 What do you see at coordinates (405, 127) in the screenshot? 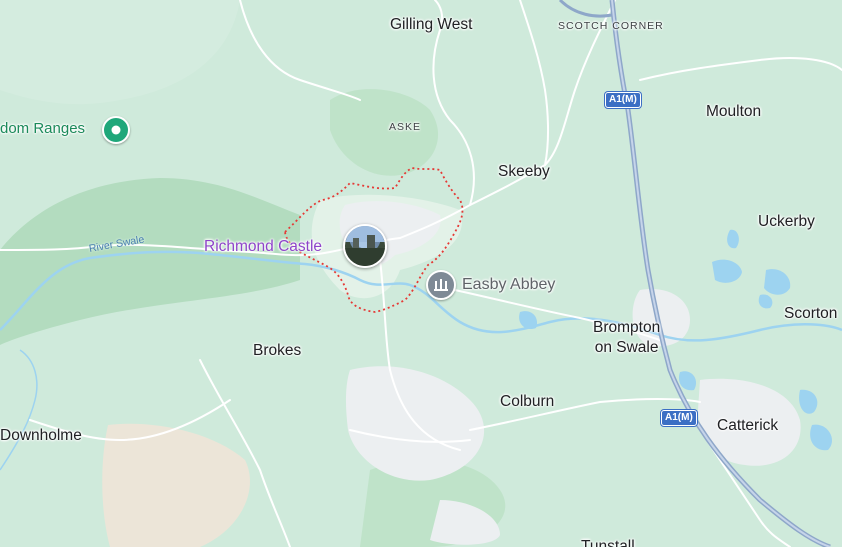
I see `place-aske: ASKE` at bounding box center [405, 127].